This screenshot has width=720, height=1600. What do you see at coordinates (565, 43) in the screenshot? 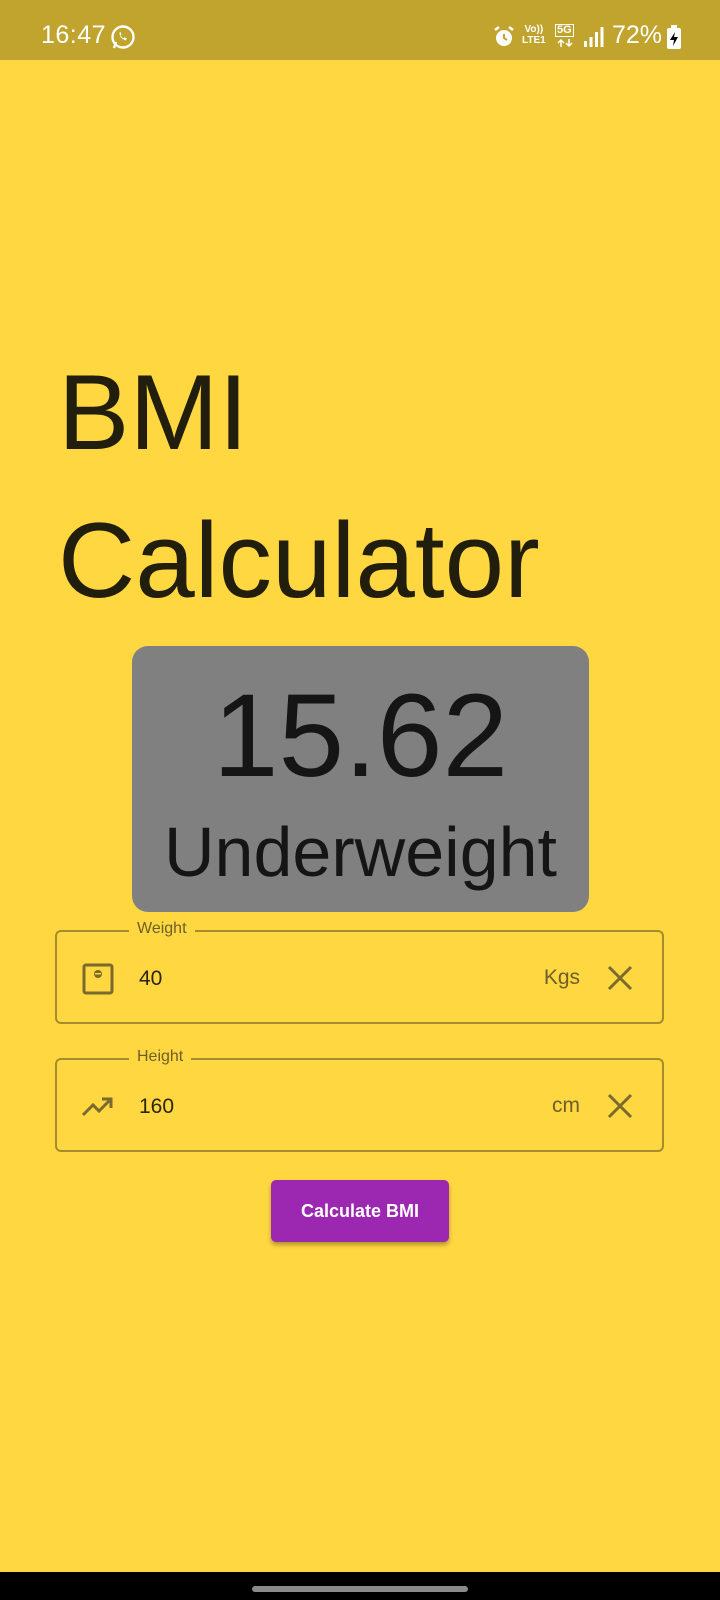
I see `data-arrows-icon` at bounding box center [565, 43].